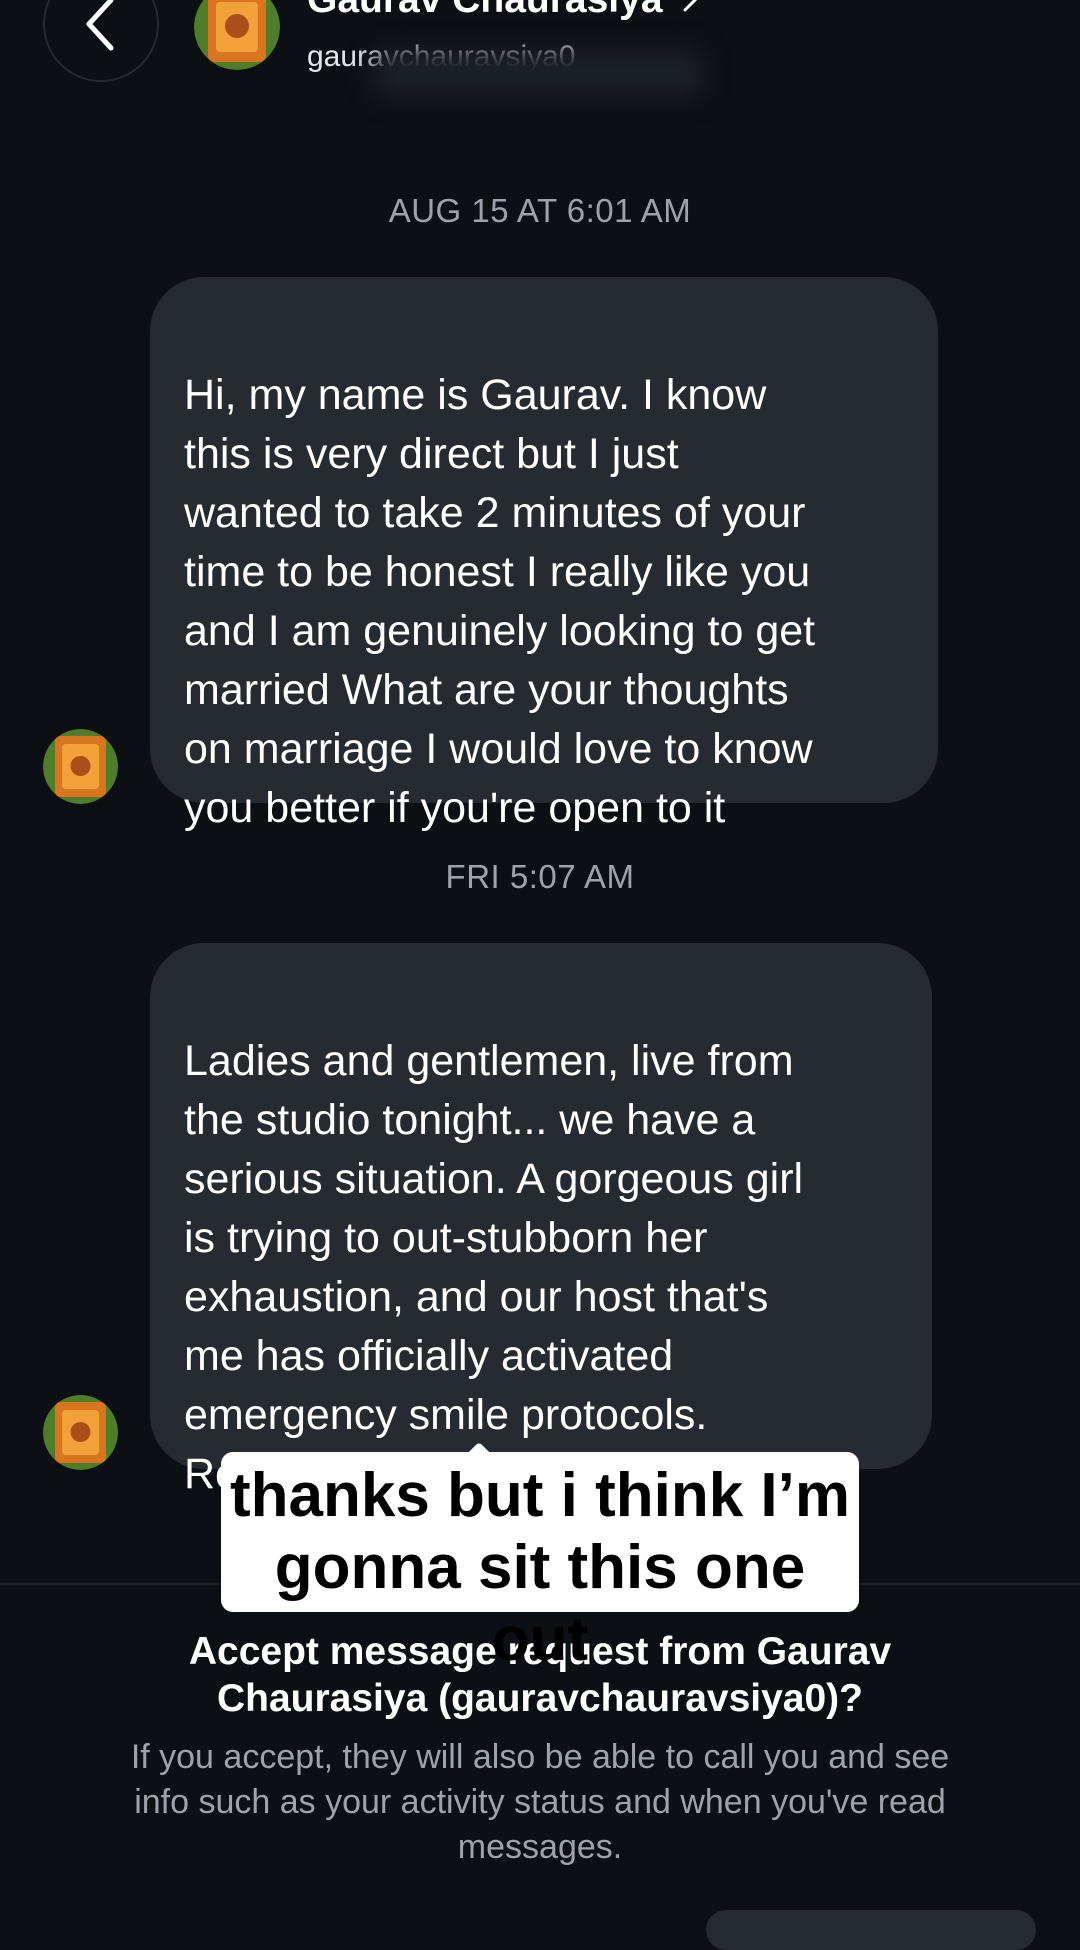  I want to click on chevron-left-icon, so click(100, 25).